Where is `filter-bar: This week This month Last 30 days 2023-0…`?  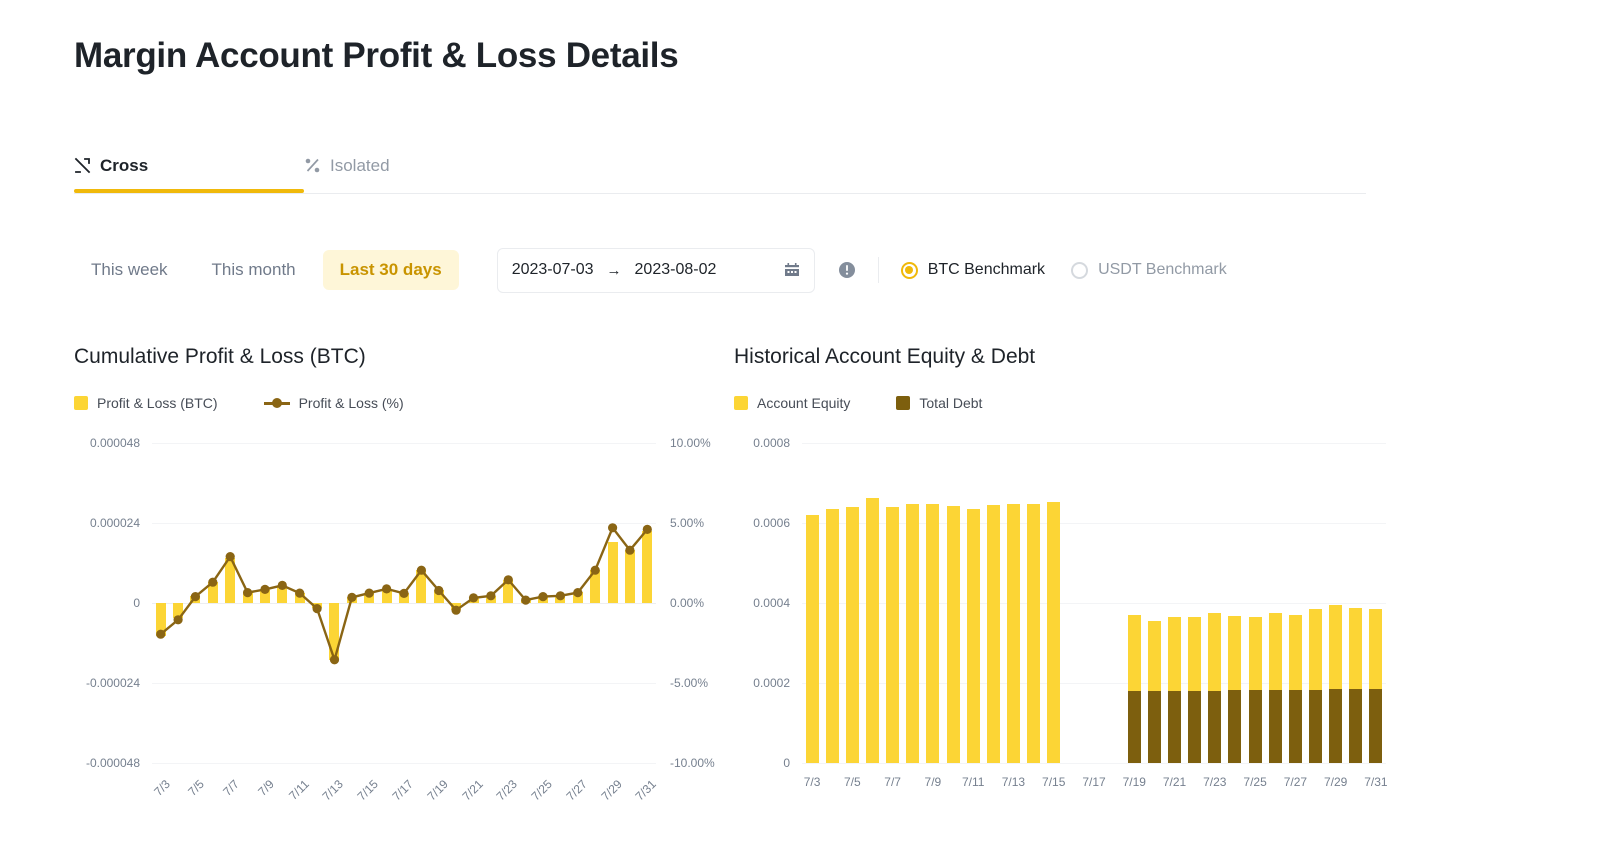 filter-bar: This week This month Last 30 days 2023-0… is located at coordinates (663, 270).